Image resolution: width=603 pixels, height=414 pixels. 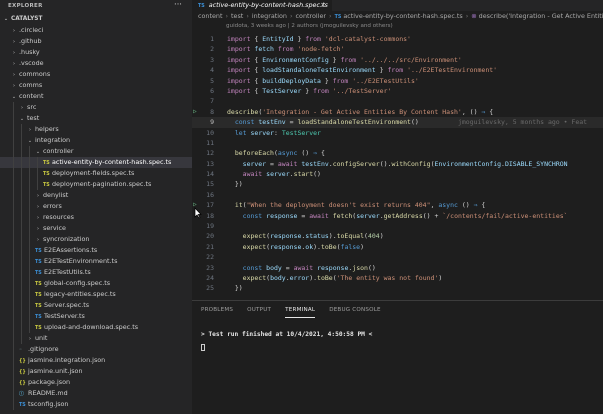 What do you see at coordinates (259, 310) in the screenshot?
I see `panel-tab-output: OUTPUT` at bounding box center [259, 310].